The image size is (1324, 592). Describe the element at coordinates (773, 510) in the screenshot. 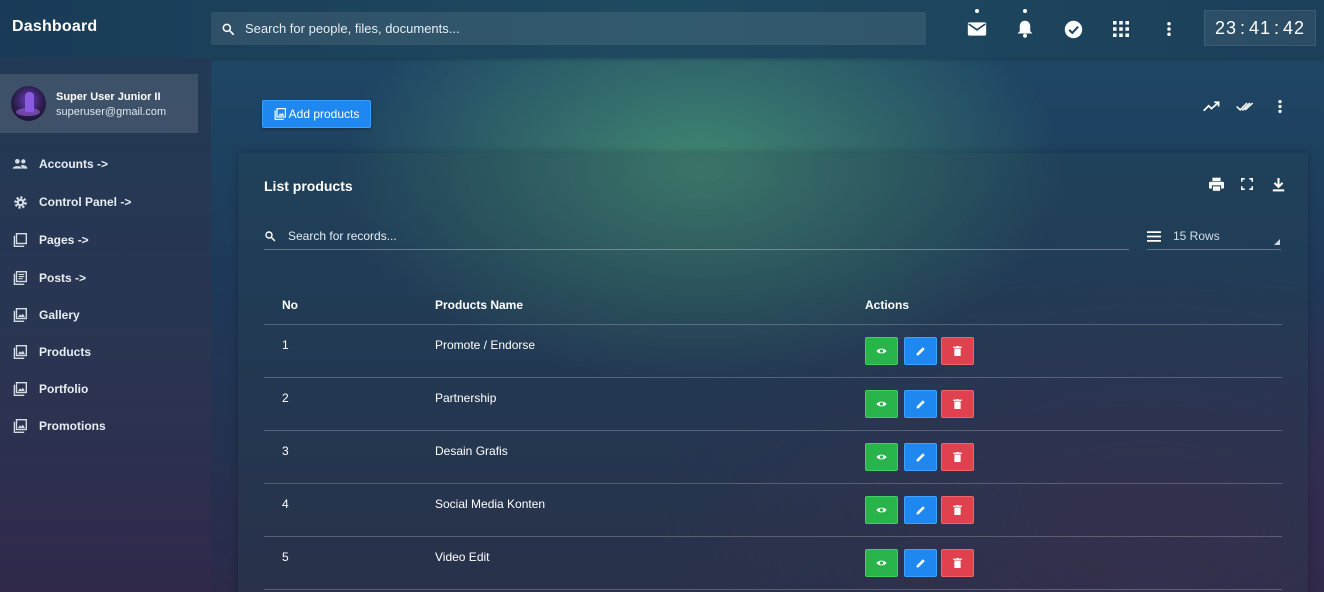

I see `table-row: 4 Social Media Konten` at that location.